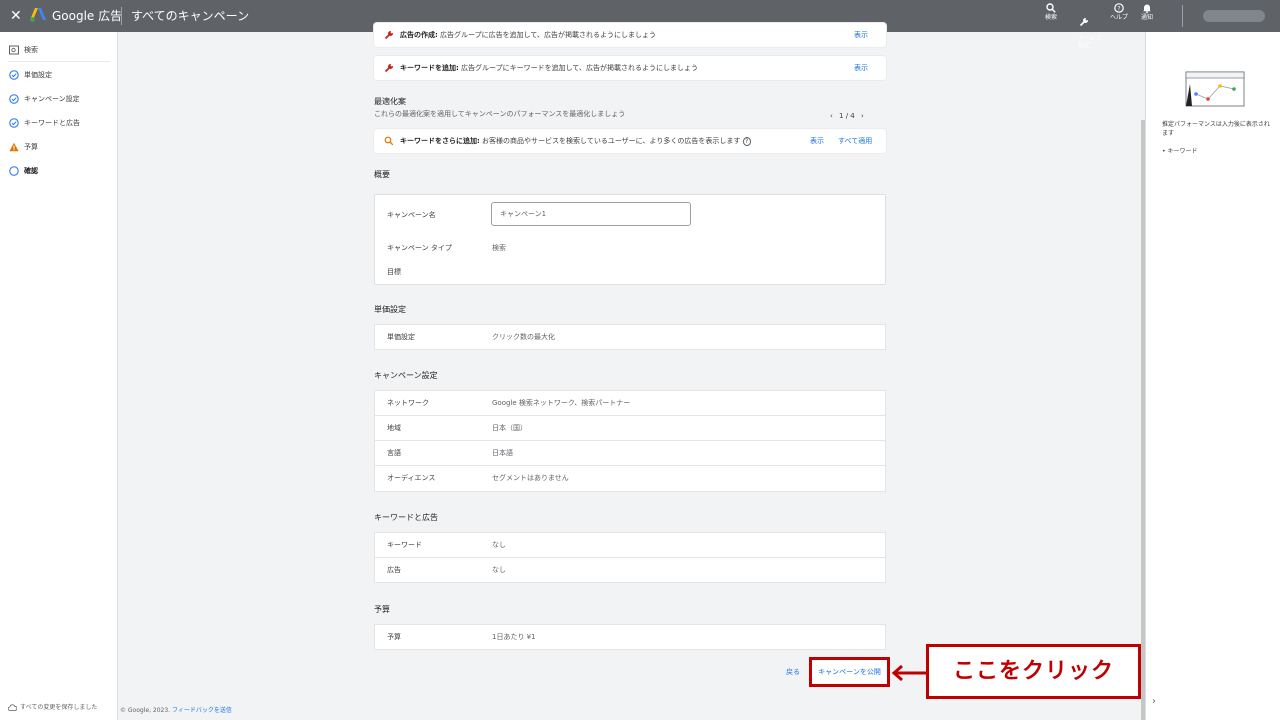 The width and height of the screenshot is (1280, 720). What do you see at coordinates (1050, 17) in the screenshot?
I see `search-tool-label: 検索` at bounding box center [1050, 17].